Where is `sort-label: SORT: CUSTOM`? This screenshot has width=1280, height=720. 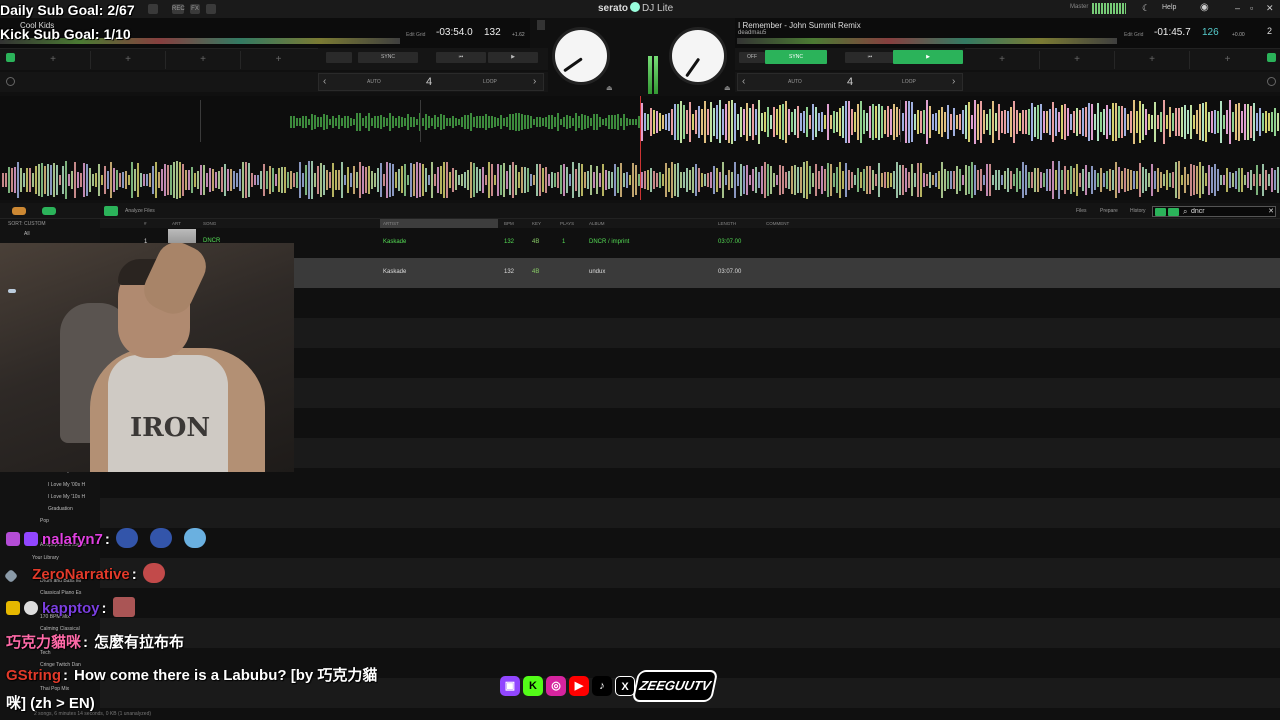 sort-label: SORT: CUSTOM is located at coordinates (27, 224).